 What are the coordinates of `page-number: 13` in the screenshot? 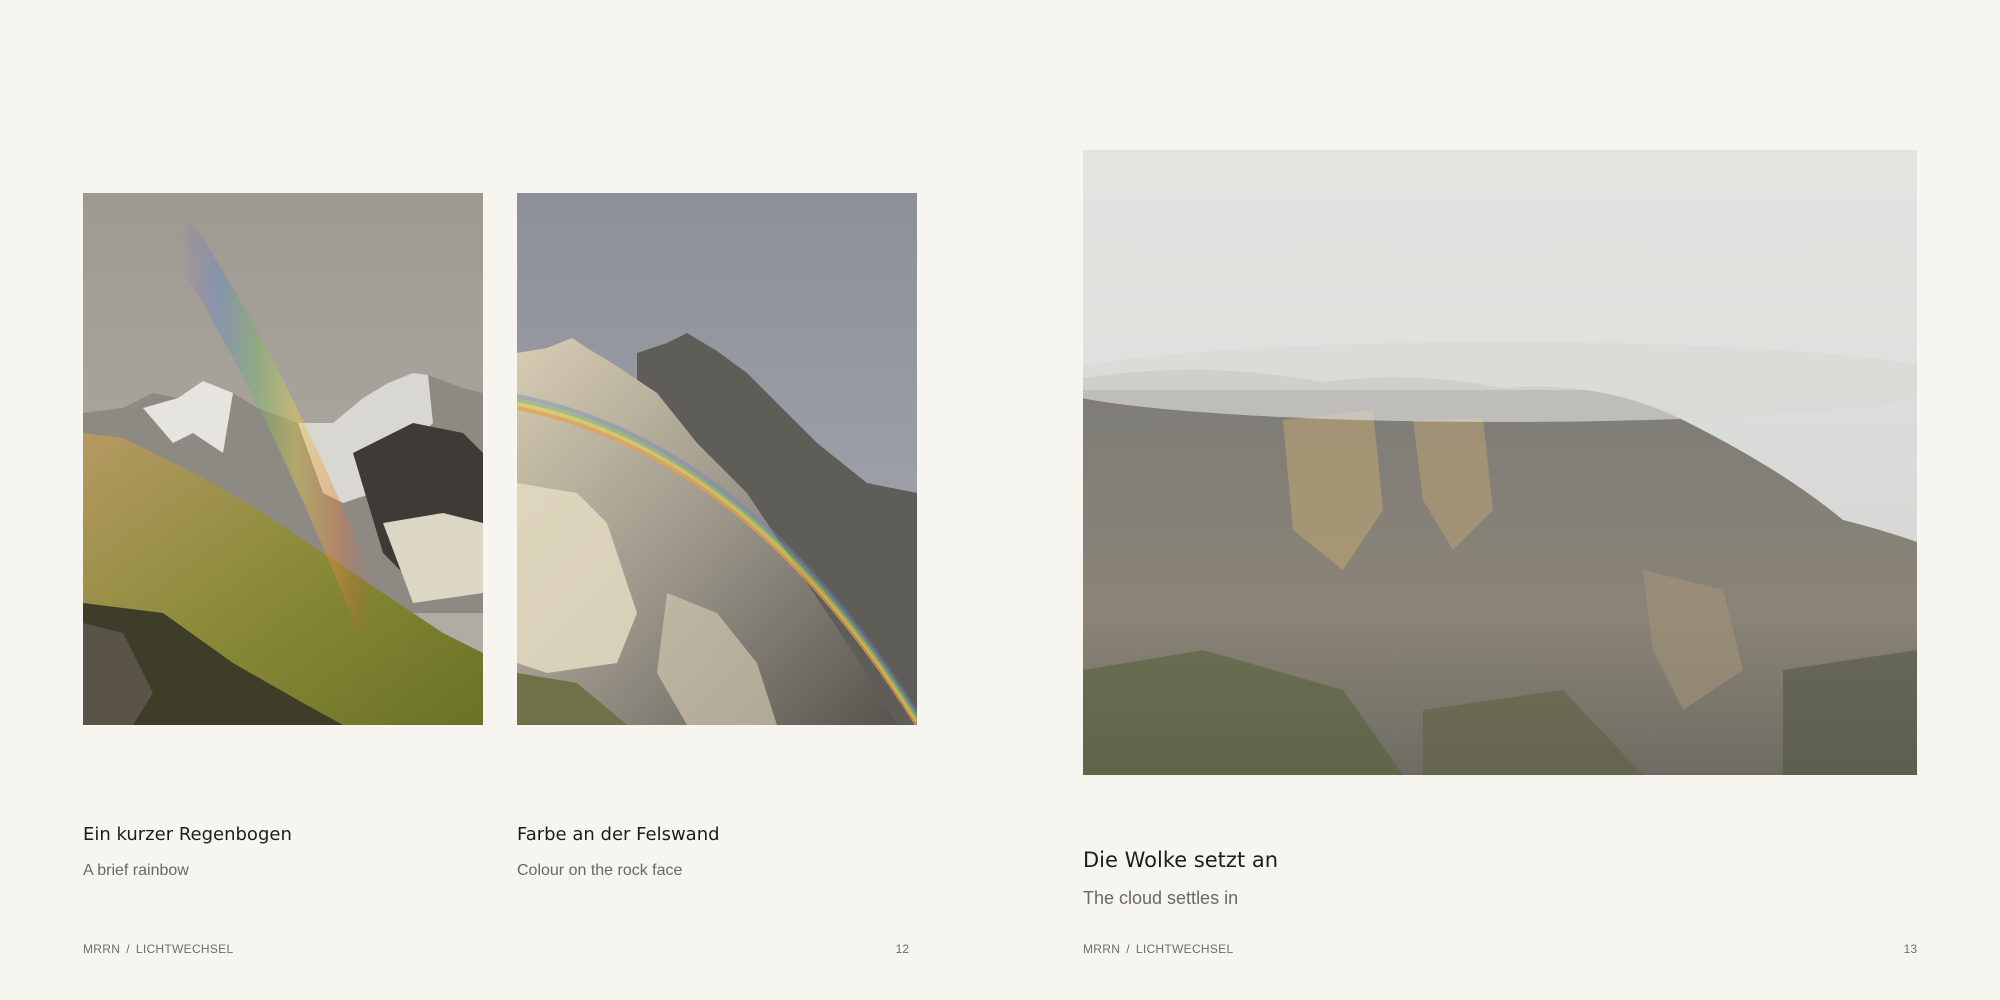 It's located at (1910, 949).